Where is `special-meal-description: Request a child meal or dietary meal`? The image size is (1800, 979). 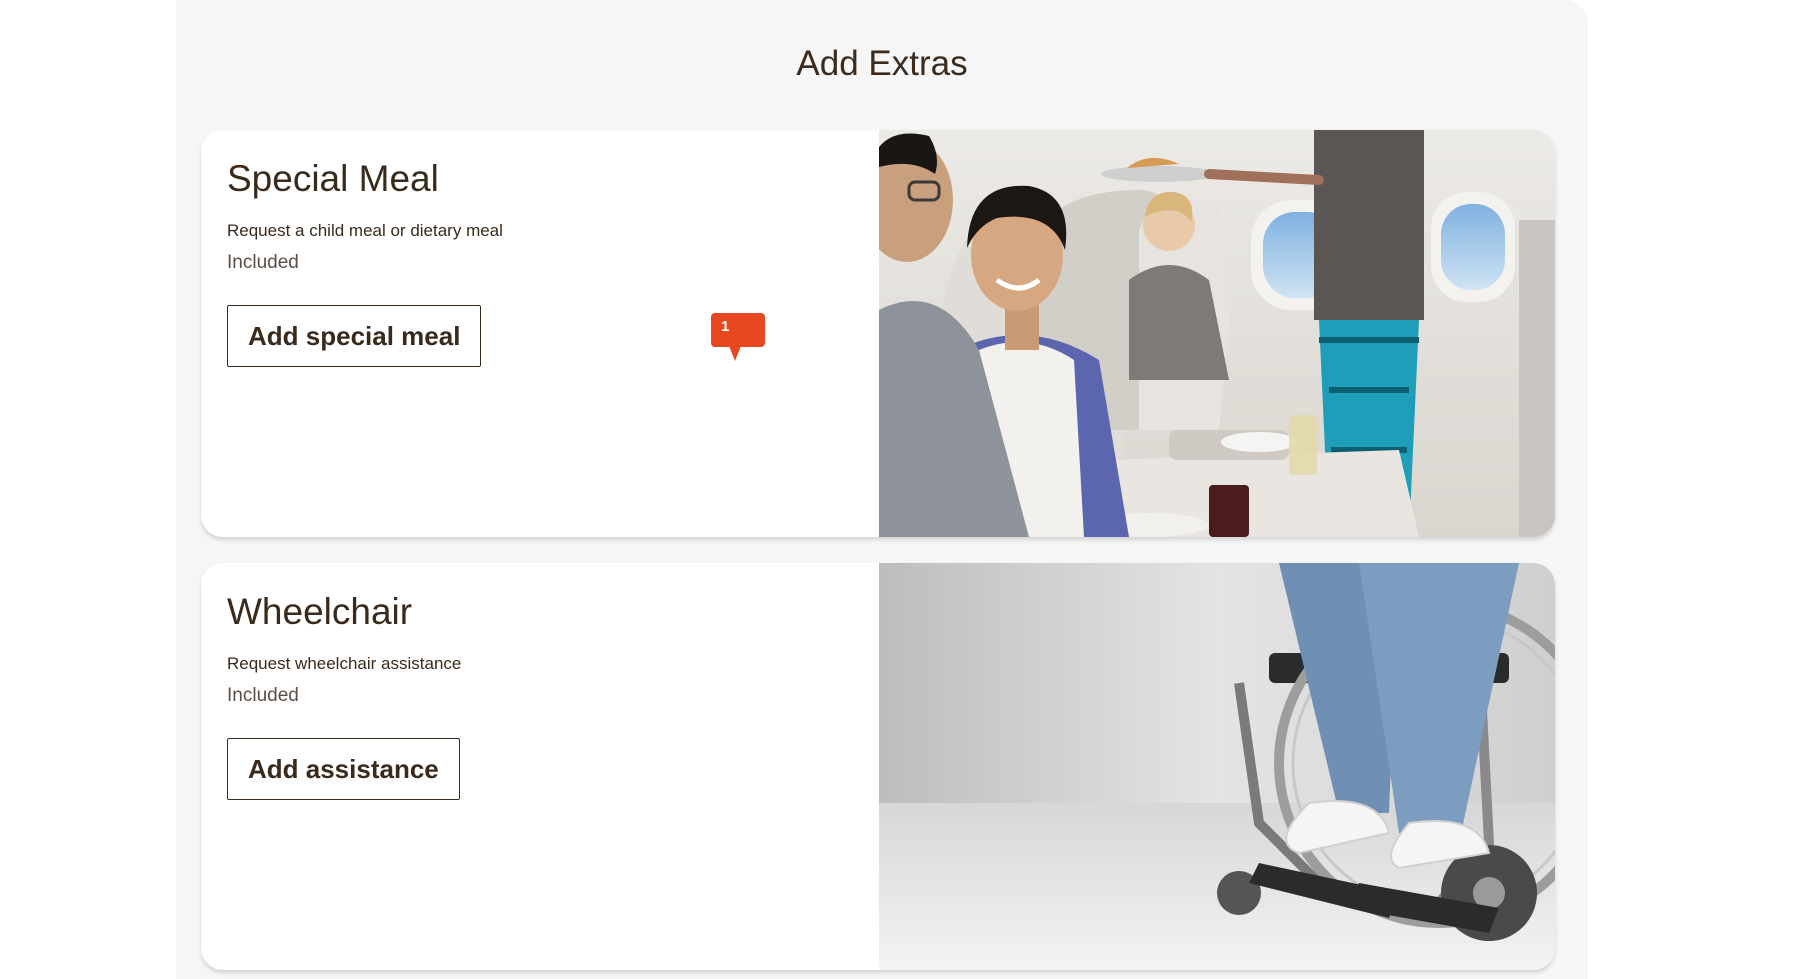 special-meal-description: Request a child meal or dietary meal is located at coordinates (365, 230).